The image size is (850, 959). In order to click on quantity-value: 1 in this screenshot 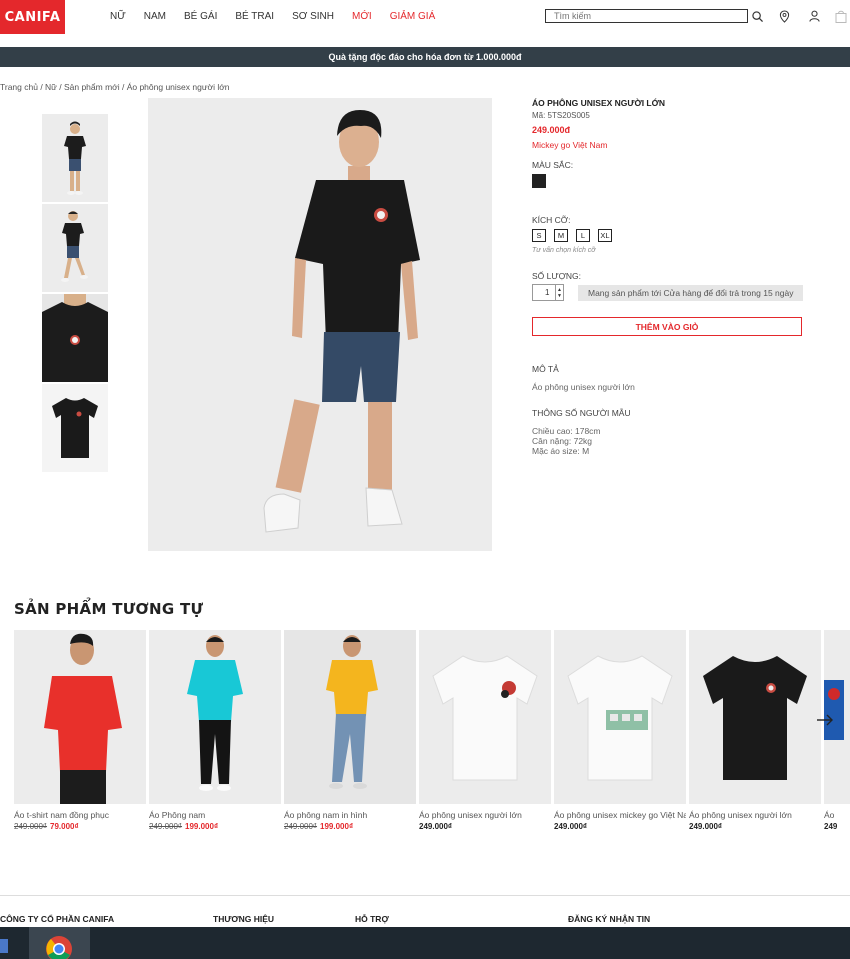, I will do `click(547, 292)`.